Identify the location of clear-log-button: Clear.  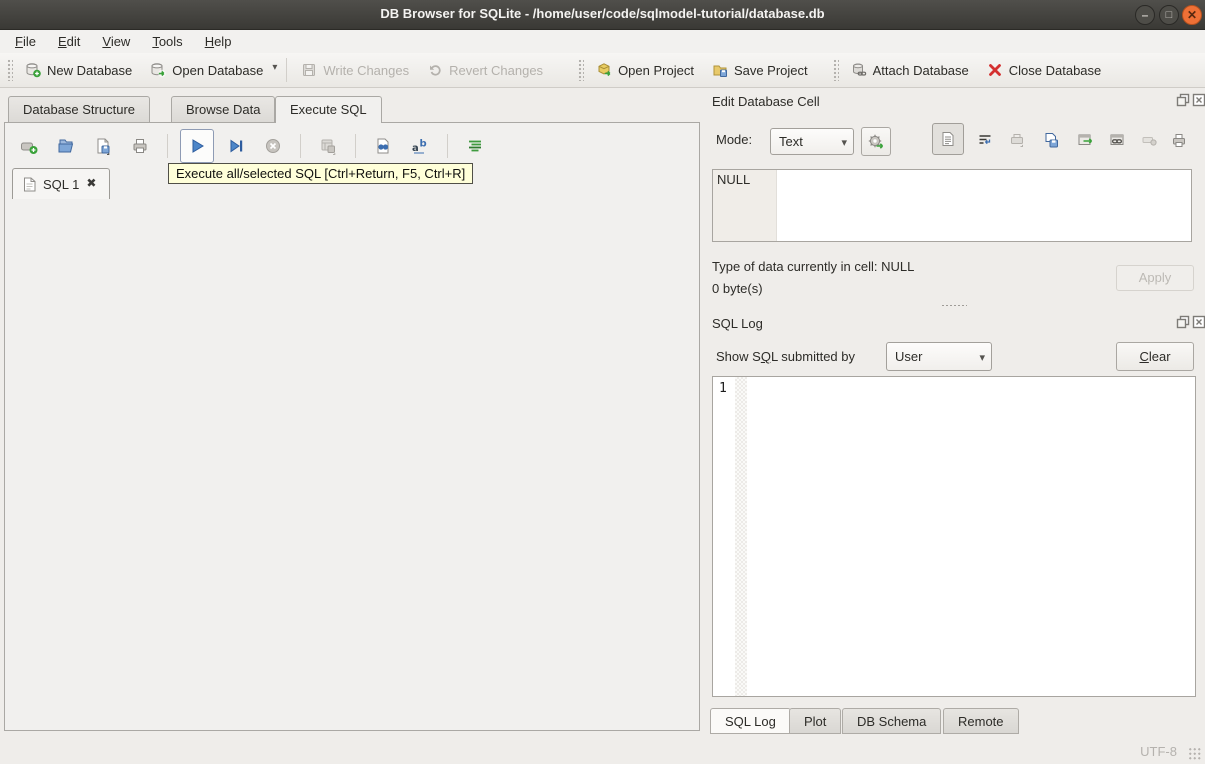
(1155, 356).